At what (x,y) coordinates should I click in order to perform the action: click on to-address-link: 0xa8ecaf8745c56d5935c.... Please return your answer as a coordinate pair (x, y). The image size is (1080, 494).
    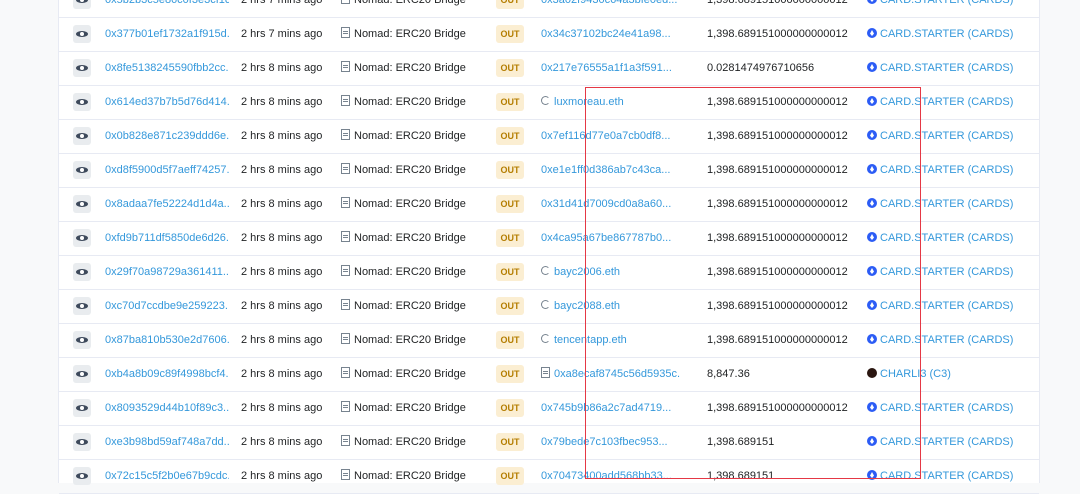
    Looking at the image, I should click on (617, 374).